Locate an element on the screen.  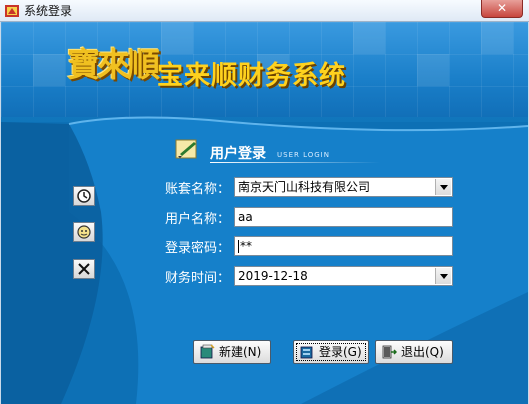
company-logo: 寶來順 is located at coordinates (113, 61).